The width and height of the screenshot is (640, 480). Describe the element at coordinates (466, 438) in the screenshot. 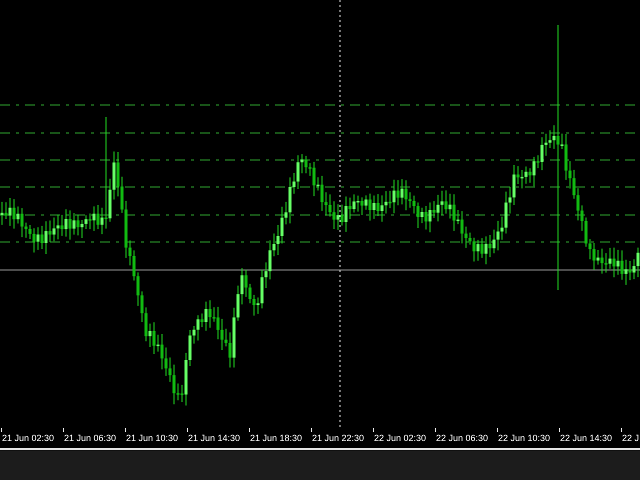

I see `time-axis-label: 22 Jun 06:30` at that location.